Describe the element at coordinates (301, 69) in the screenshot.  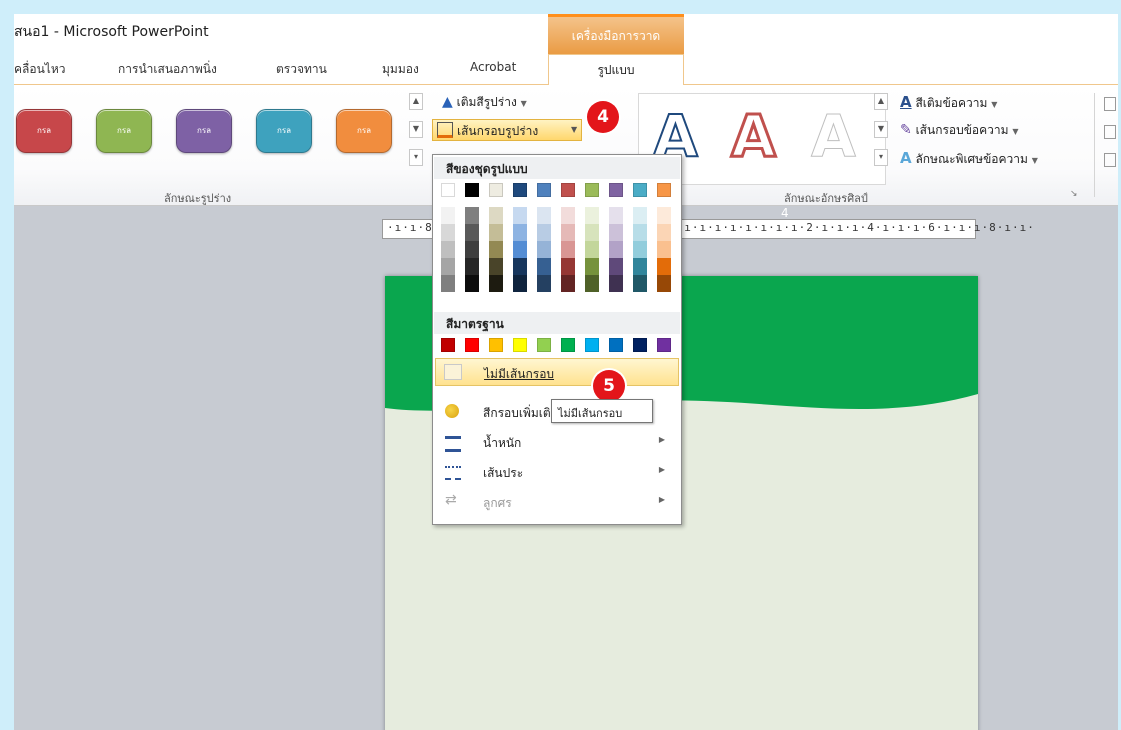
I see `tab-review: ตรวจทาน` at that location.